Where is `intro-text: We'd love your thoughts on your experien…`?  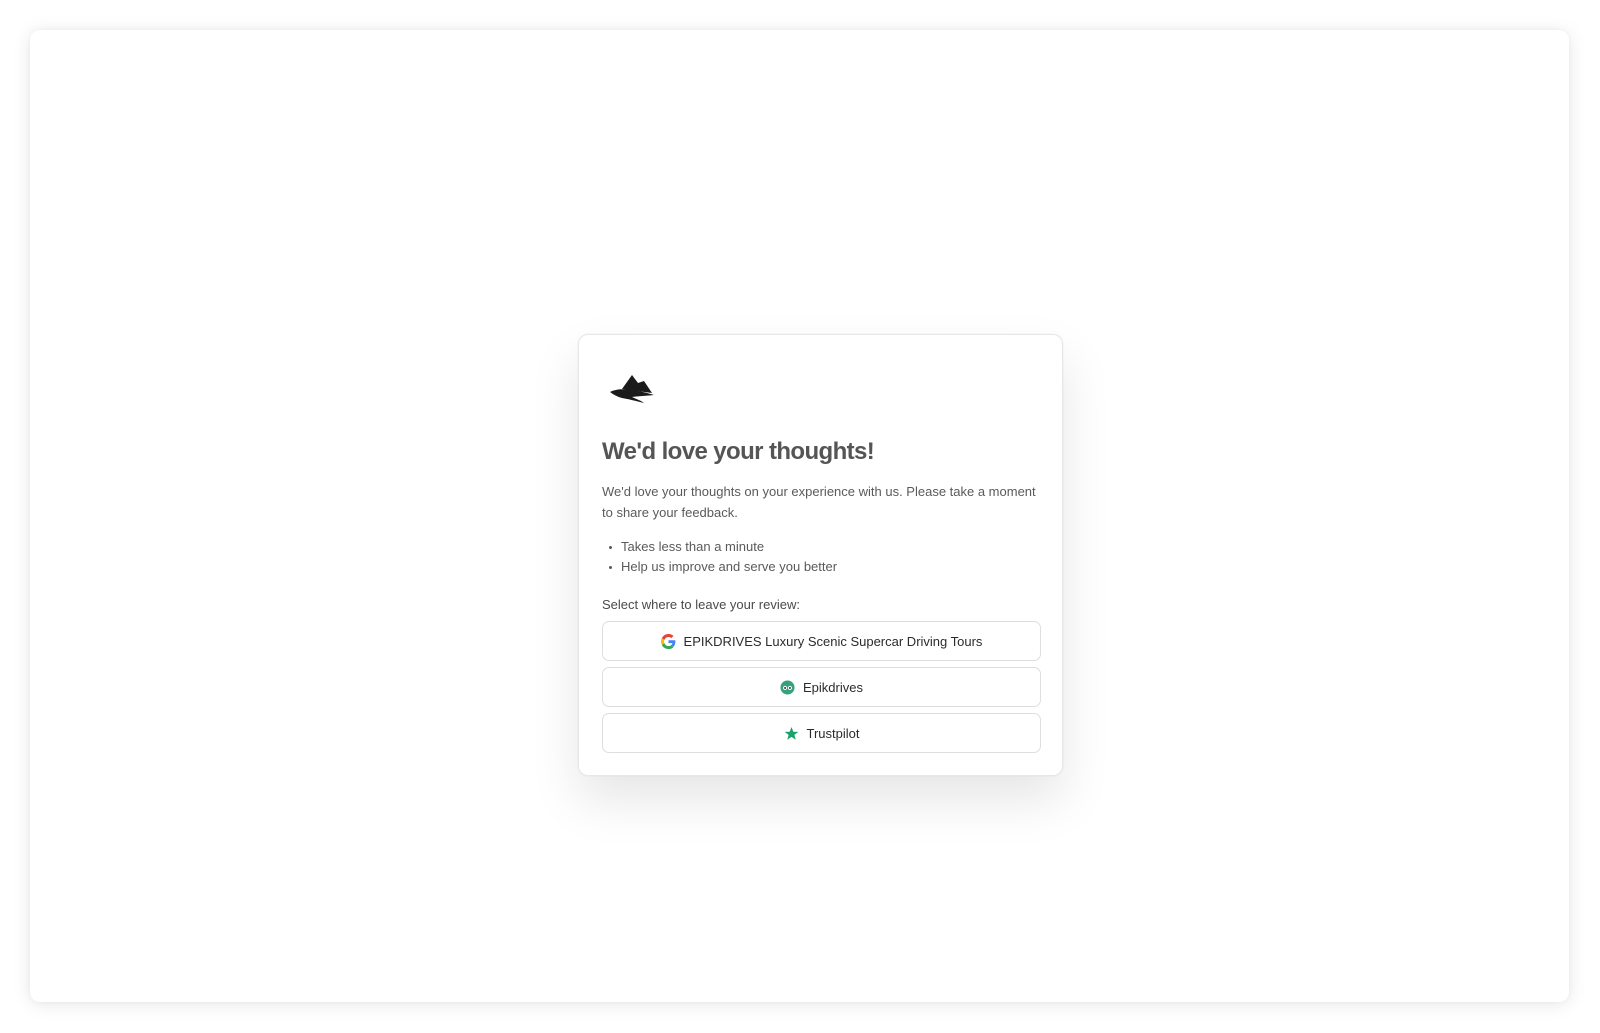
intro-text: We'd love your thoughts on your experien… is located at coordinates (819, 502).